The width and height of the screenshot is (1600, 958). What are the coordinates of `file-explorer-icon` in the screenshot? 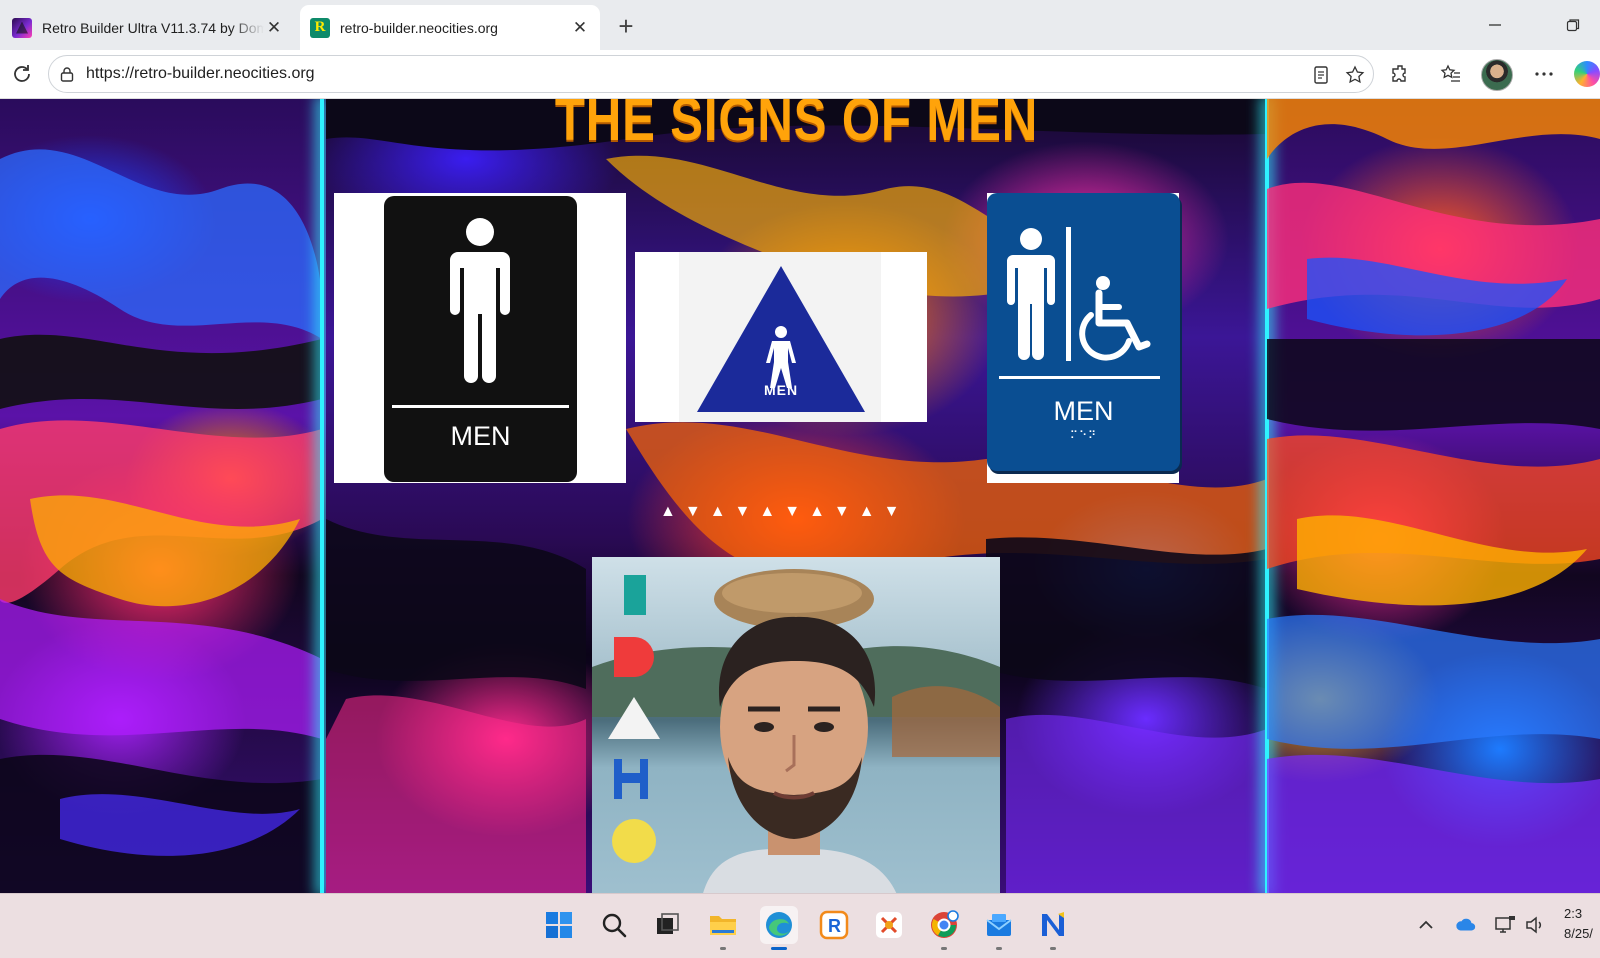 It's located at (723, 928).